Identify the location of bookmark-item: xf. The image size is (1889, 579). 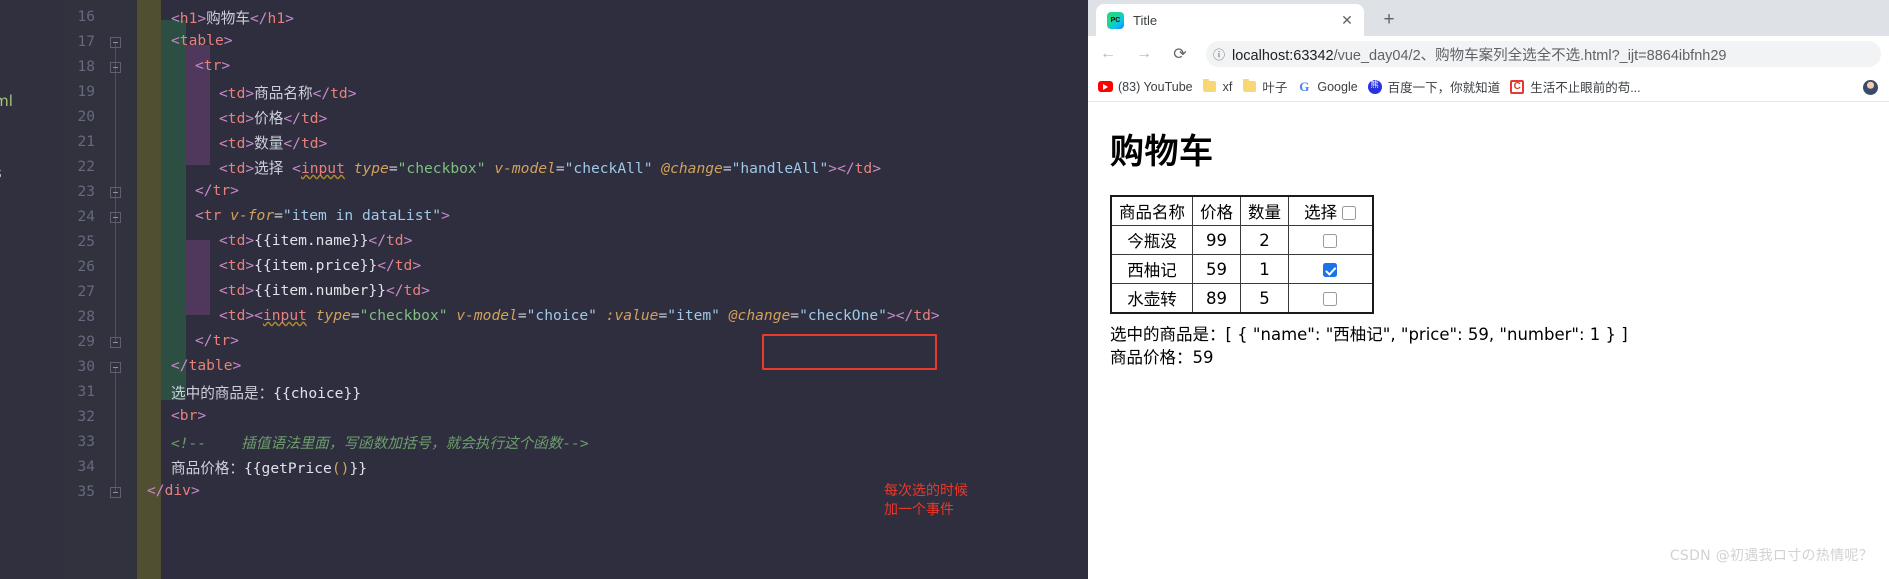
(1217, 87).